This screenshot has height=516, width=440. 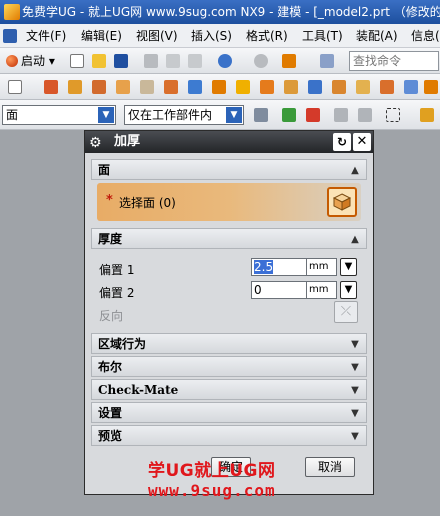 What do you see at coordinates (341, 115) in the screenshot?
I see `snap-end-icon` at bounding box center [341, 115].